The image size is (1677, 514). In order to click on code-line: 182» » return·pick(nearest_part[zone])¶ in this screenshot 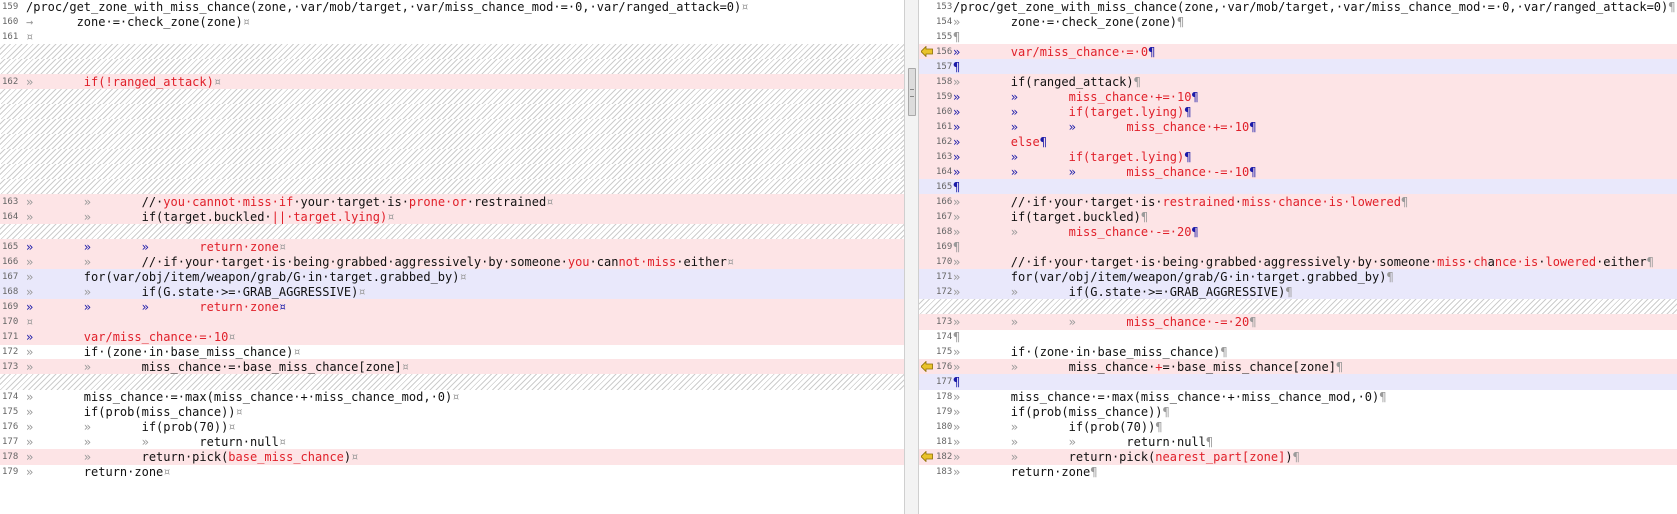, I will do `click(1298, 457)`.